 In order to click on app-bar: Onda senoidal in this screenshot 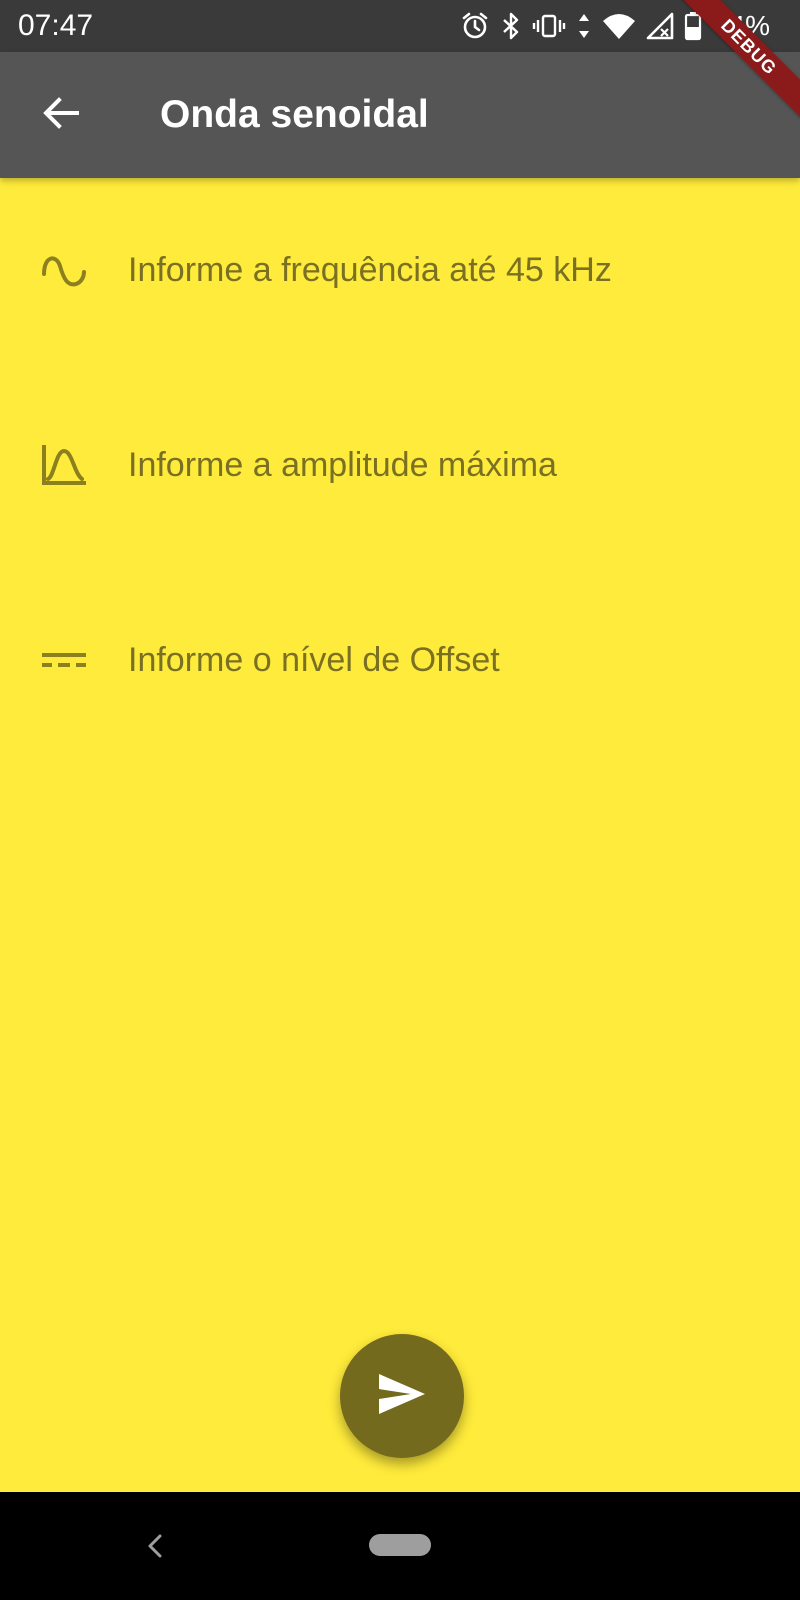, I will do `click(400, 115)`.